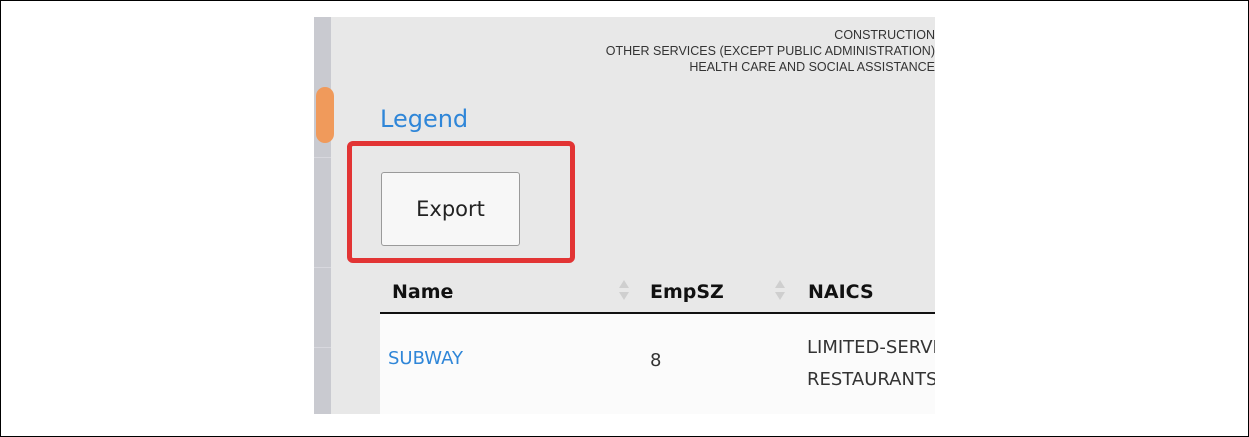 The height and width of the screenshot is (437, 1249). I want to click on naics-line: LIMITED-SERVICE, so click(871, 347).